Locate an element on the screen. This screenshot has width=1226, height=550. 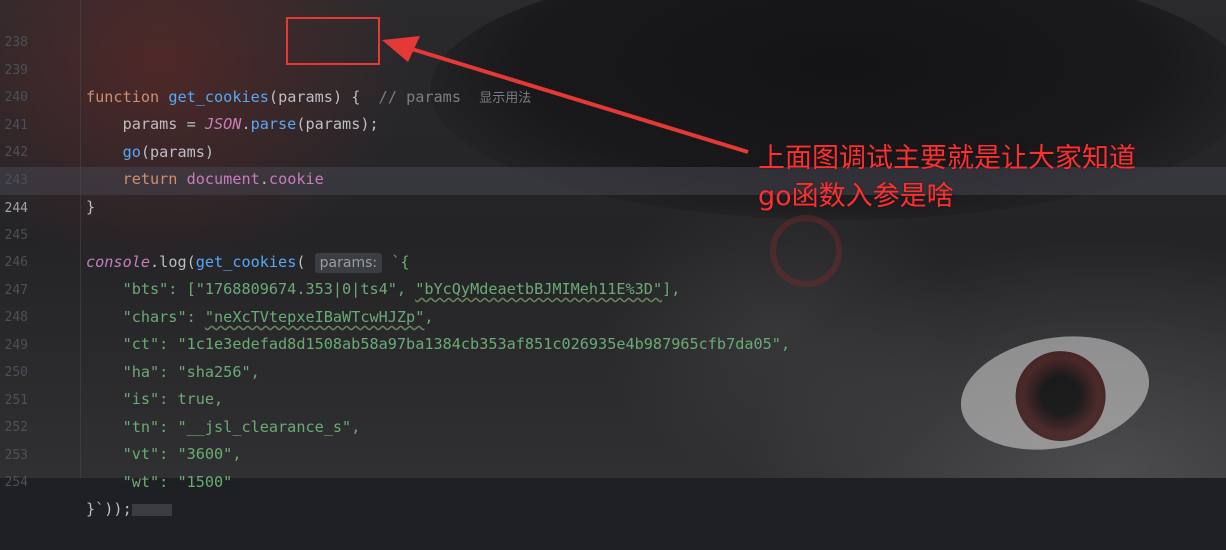
code-text: : is located at coordinates (168, 482).